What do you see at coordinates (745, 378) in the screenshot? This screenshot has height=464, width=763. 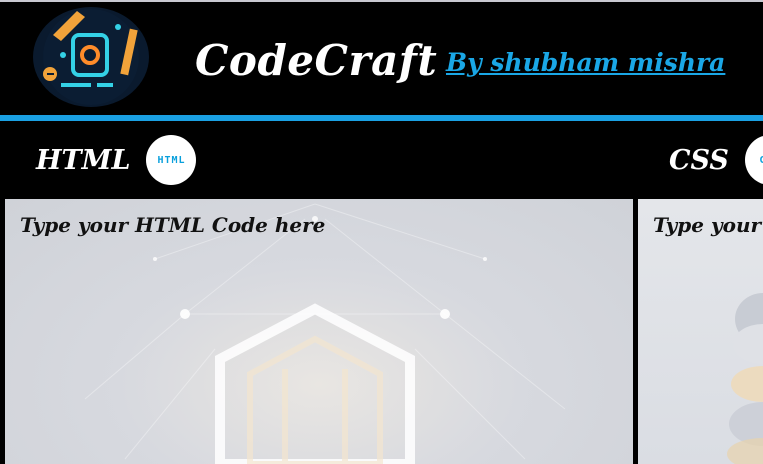 I see `css-editor-background-icon` at bounding box center [745, 378].